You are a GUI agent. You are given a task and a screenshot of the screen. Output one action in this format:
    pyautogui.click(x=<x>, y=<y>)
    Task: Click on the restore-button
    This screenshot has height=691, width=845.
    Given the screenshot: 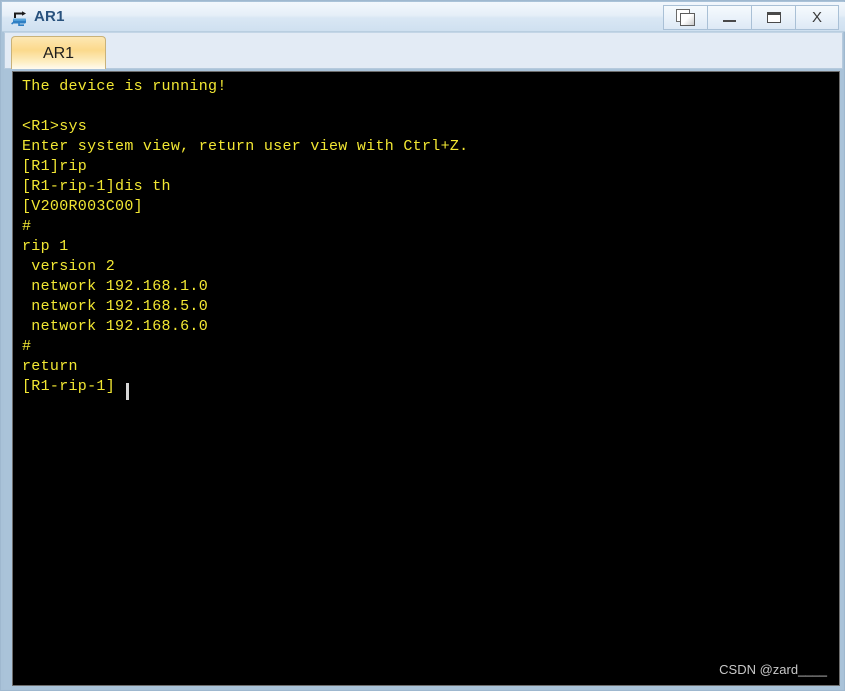 What is the action you would take?
    pyautogui.click(x=685, y=17)
    